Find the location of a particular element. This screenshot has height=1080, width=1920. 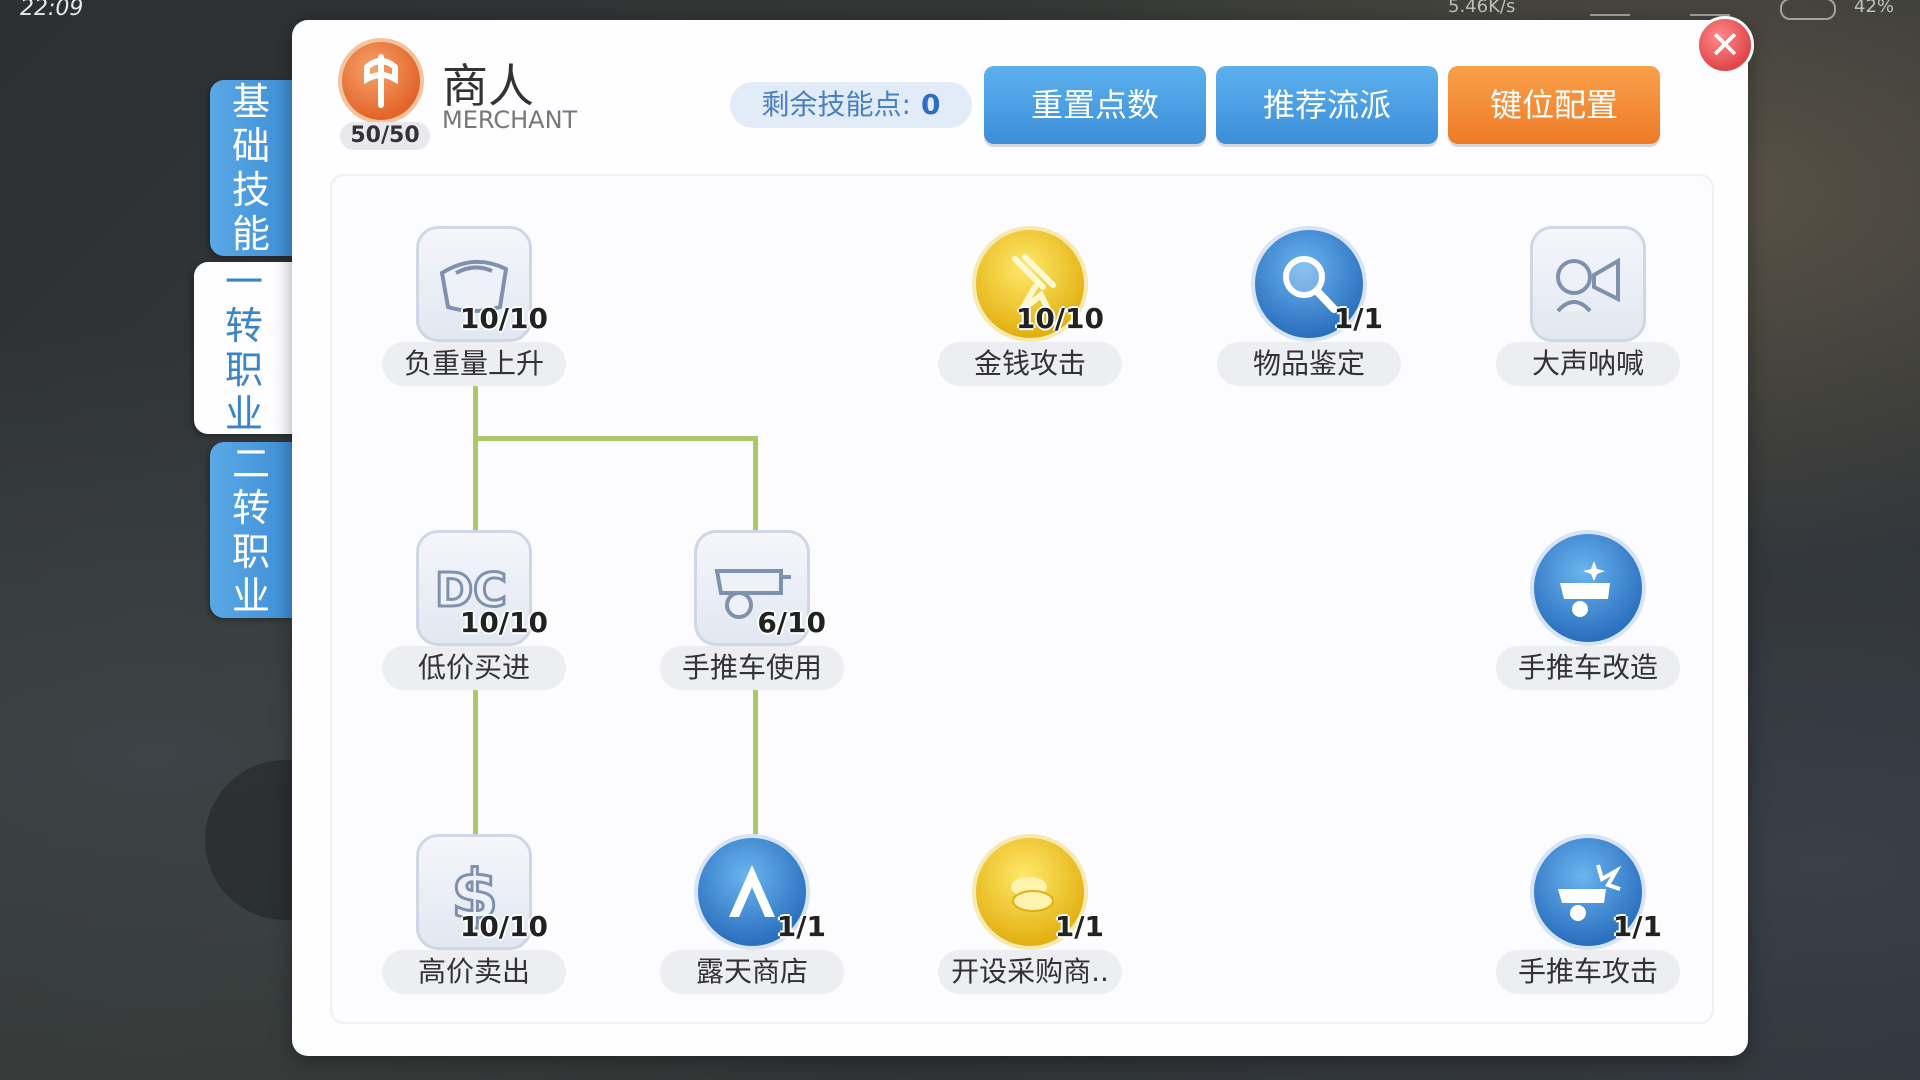

shout-icon is located at coordinates (1588, 284).